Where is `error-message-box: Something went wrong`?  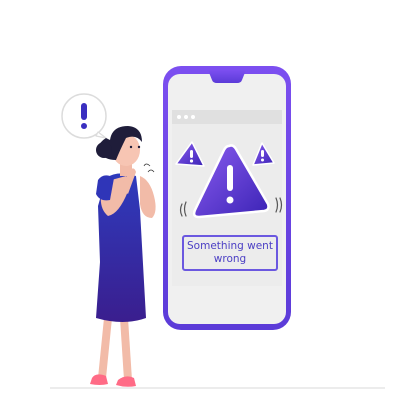
error-message-box: Something went wrong is located at coordinates (230, 253).